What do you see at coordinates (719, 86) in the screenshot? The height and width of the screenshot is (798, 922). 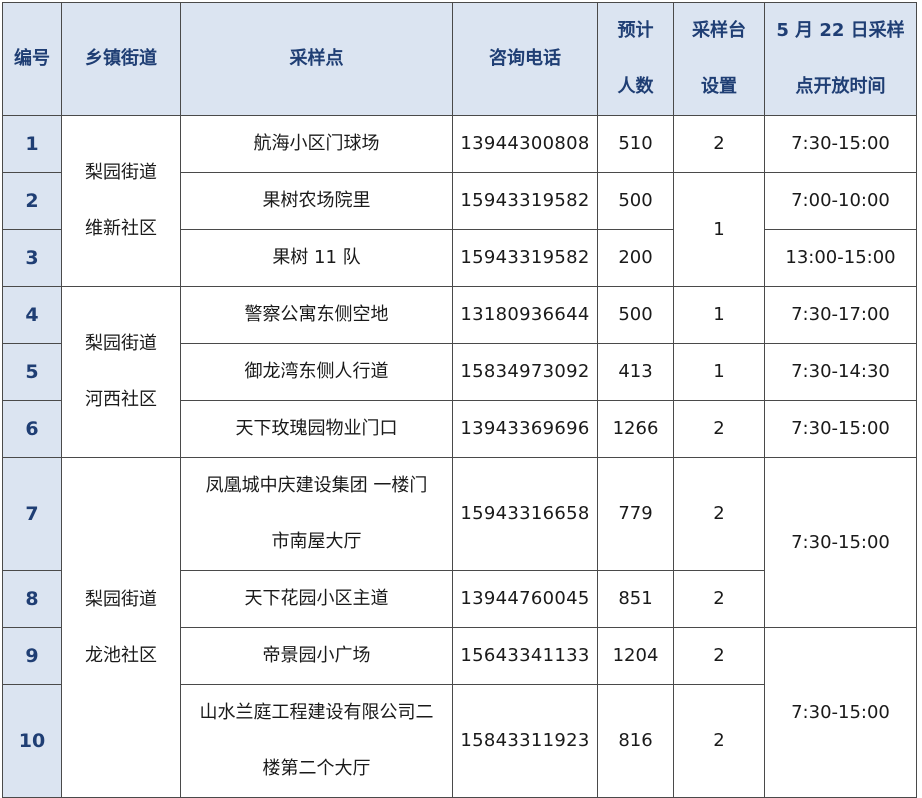 I see `header-stations-line2: 设置` at bounding box center [719, 86].